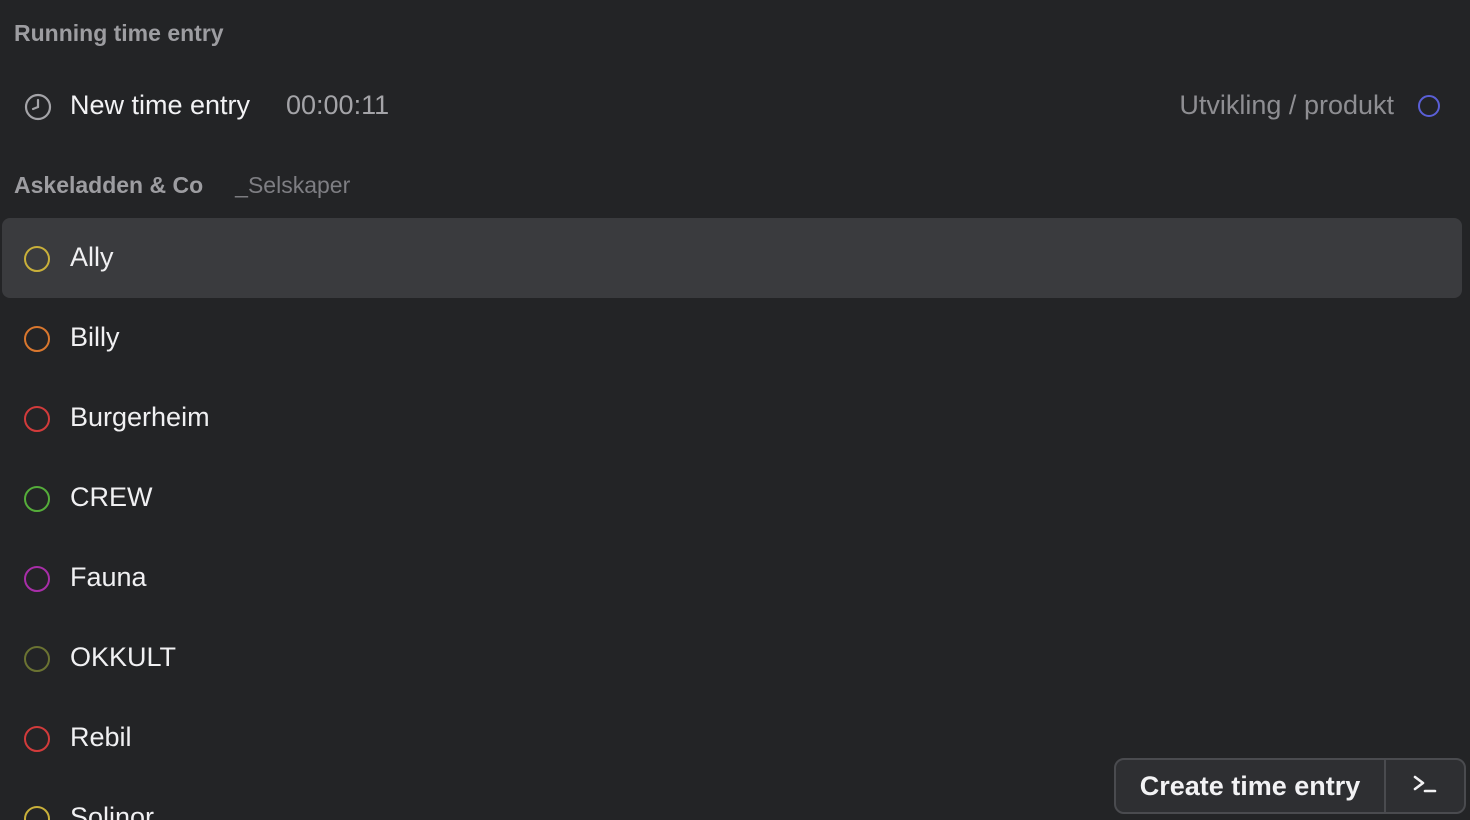 The height and width of the screenshot is (820, 1470). What do you see at coordinates (112, 811) in the screenshot?
I see `project-item-label: Solinor` at bounding box center [112, 811].